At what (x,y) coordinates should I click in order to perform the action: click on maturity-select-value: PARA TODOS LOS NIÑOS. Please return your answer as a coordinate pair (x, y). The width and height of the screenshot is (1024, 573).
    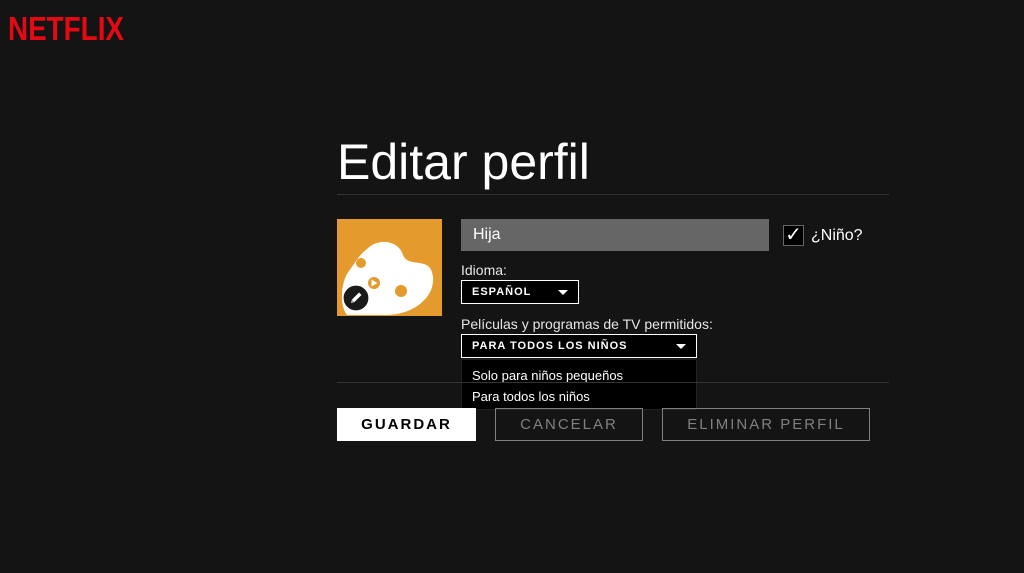
    Looking at the image, I should click on (550, 346).